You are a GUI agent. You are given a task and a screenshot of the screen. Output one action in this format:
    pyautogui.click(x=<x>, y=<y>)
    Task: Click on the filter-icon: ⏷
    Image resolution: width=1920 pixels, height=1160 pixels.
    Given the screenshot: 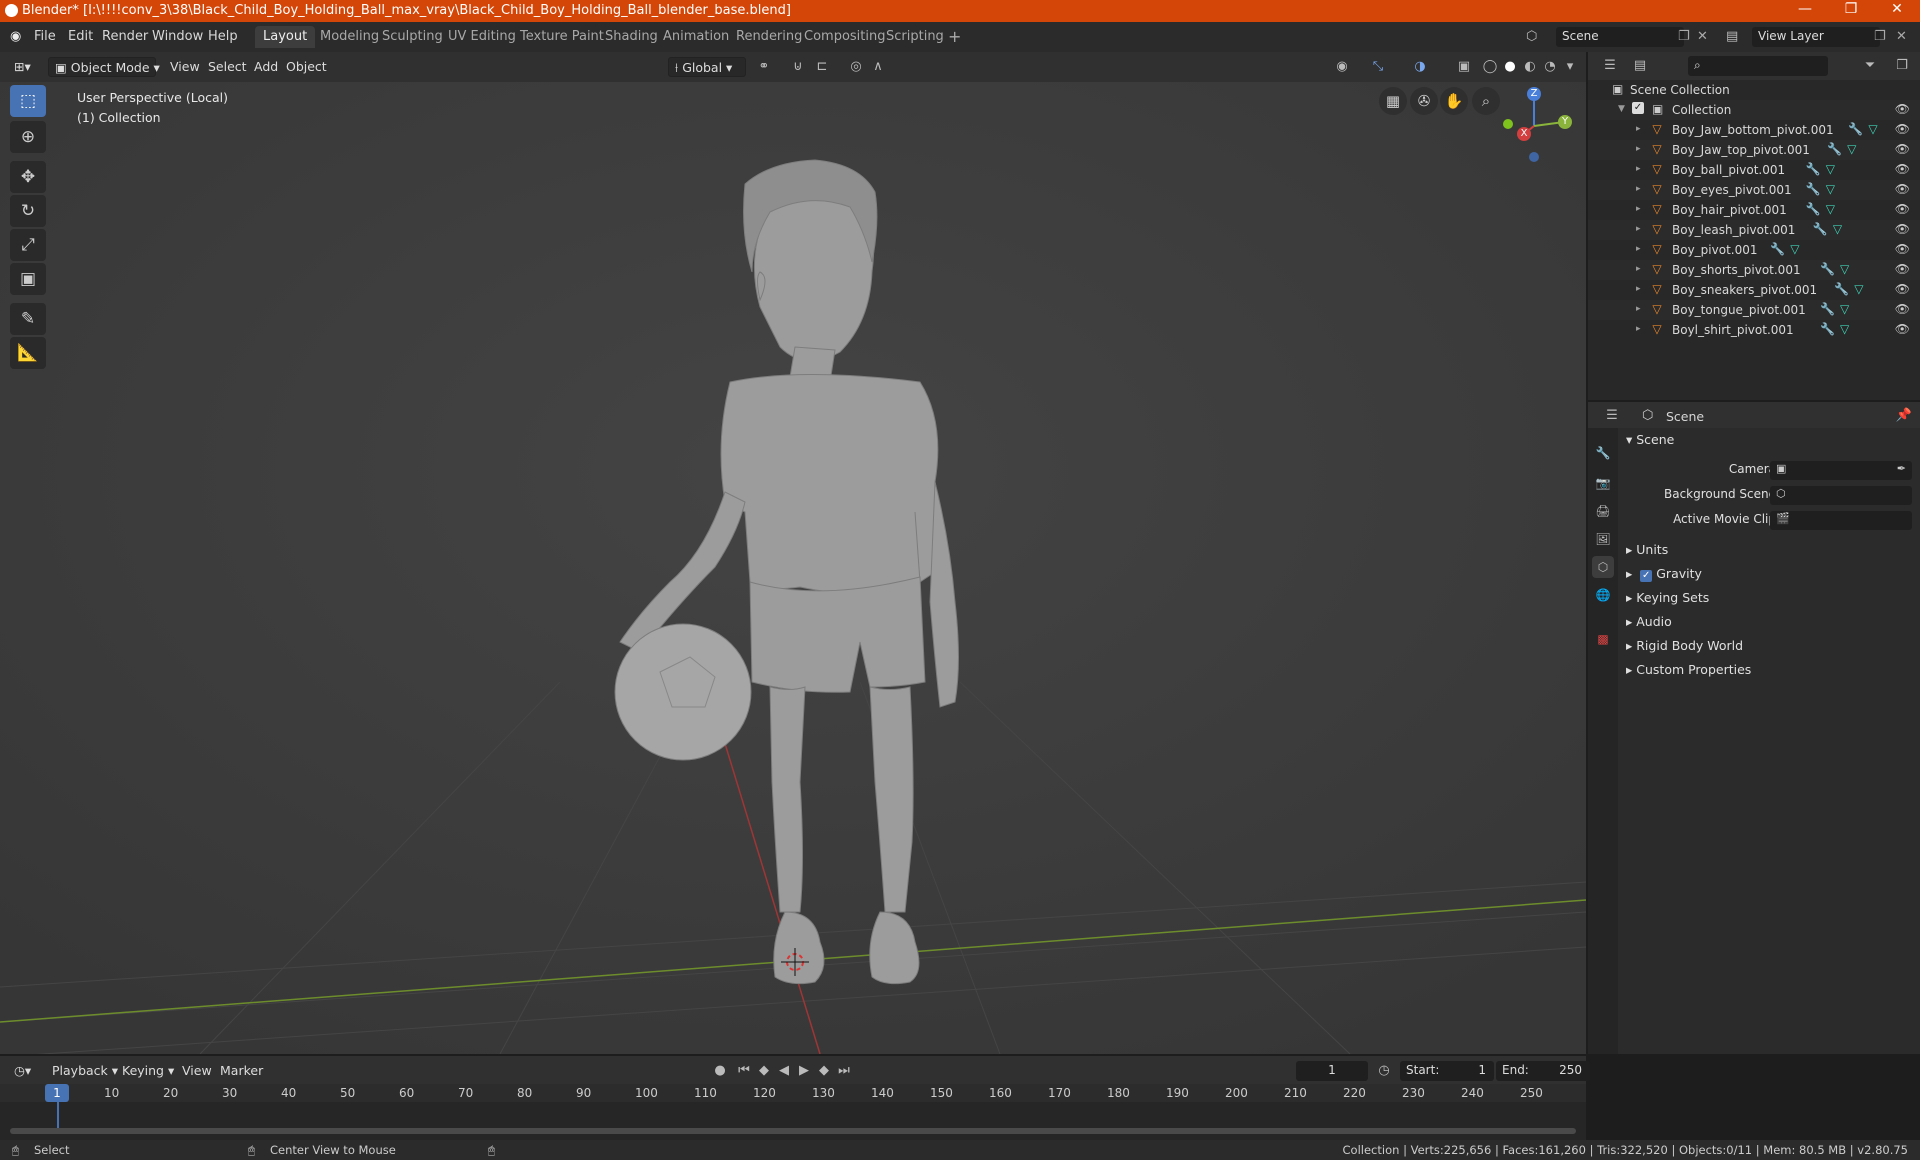 What is the action you would take?
    pyautogui.click(x=1870, y=66)
    